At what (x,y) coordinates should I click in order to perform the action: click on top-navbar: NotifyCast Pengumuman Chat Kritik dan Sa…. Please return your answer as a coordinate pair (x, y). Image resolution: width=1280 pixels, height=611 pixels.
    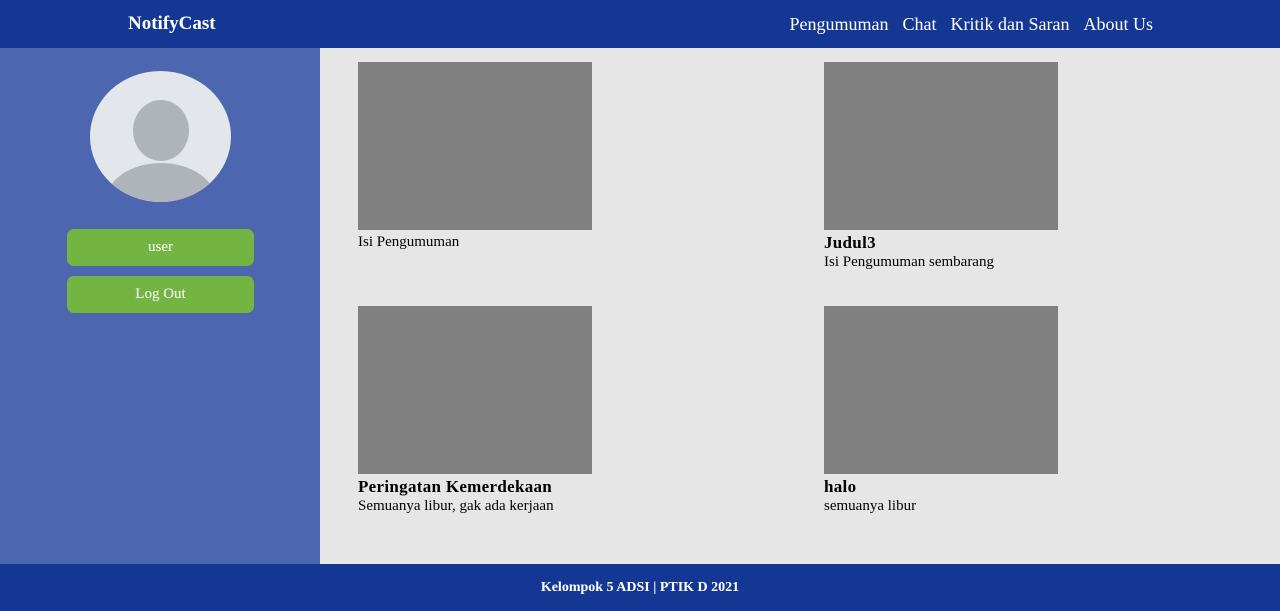
    Looking at the image, I should click on (640, 24).